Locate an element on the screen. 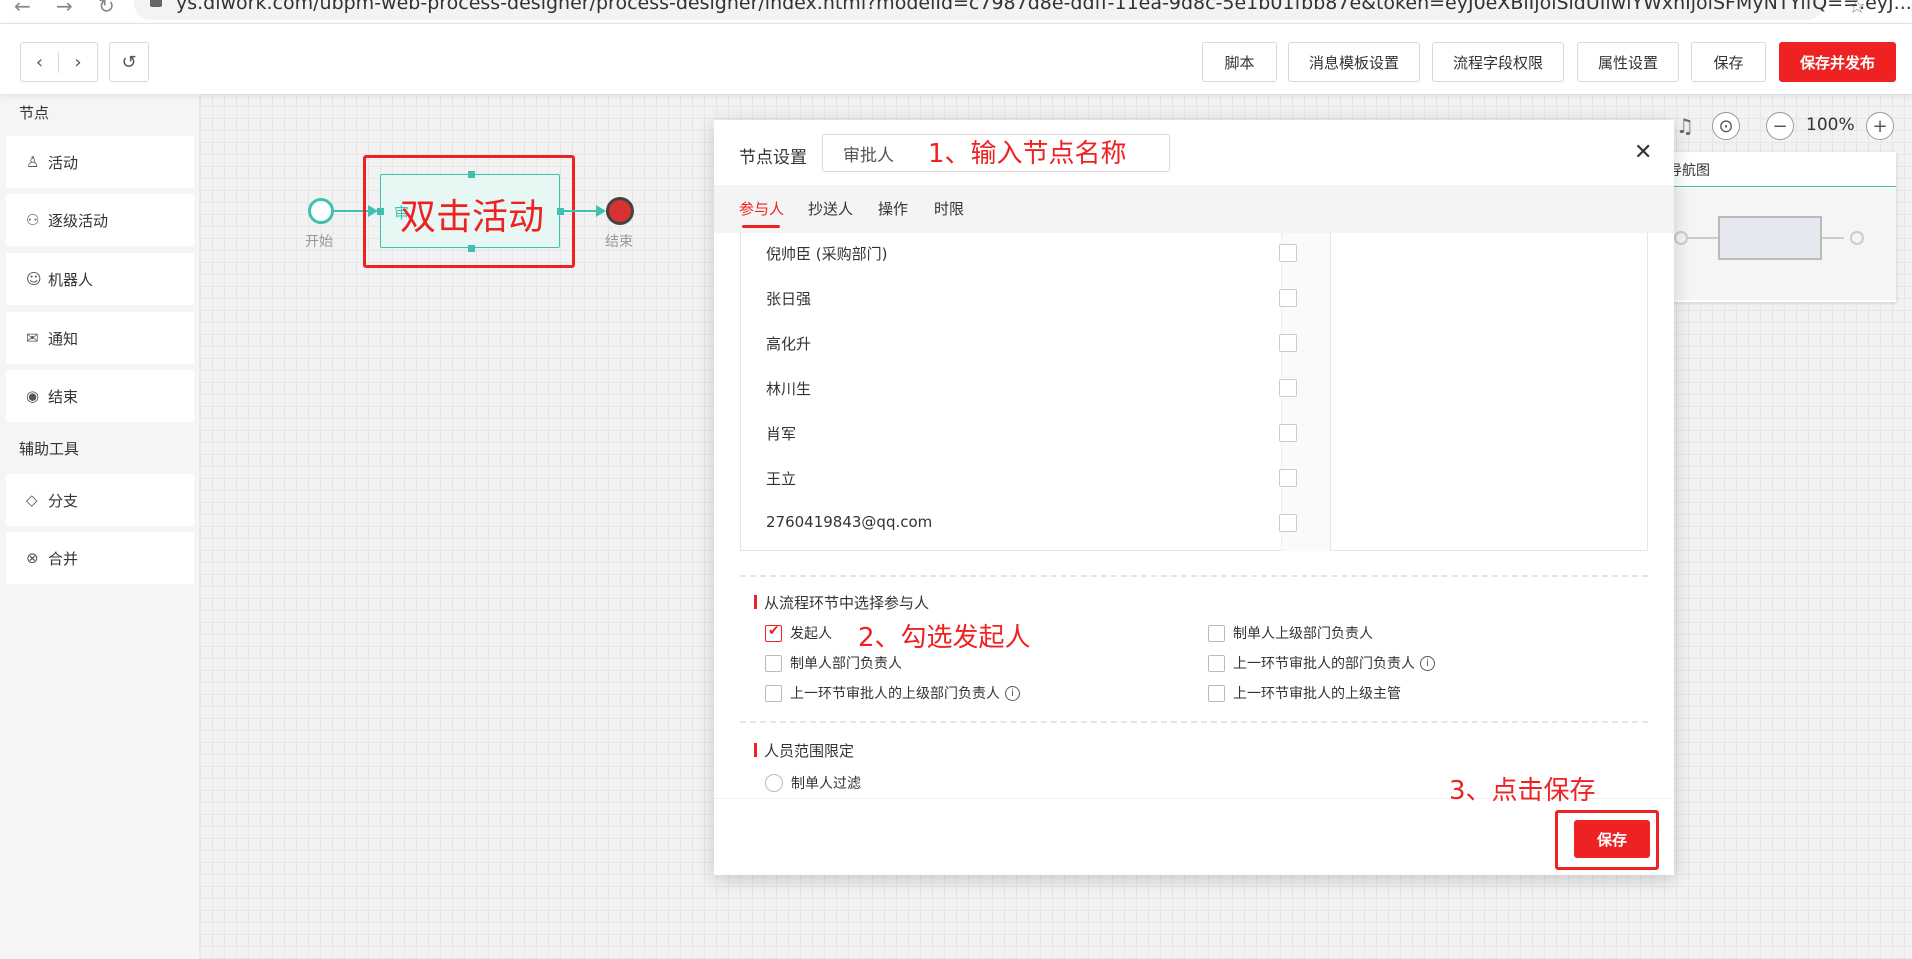 The height and width of the screenshot is (959, 1912). checkbox-checked is located at coordinates (773, 632).